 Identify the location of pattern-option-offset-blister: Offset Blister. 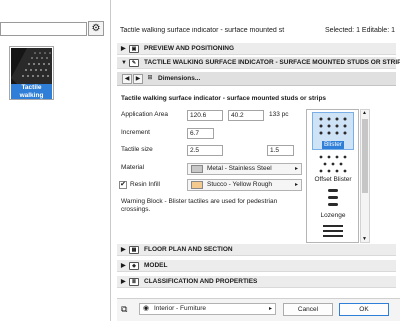
(333, 169).